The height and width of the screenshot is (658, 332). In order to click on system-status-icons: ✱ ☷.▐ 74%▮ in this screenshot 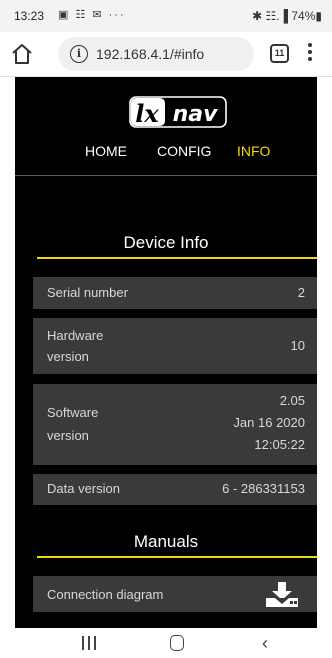, I will do `click(287, 16)`.